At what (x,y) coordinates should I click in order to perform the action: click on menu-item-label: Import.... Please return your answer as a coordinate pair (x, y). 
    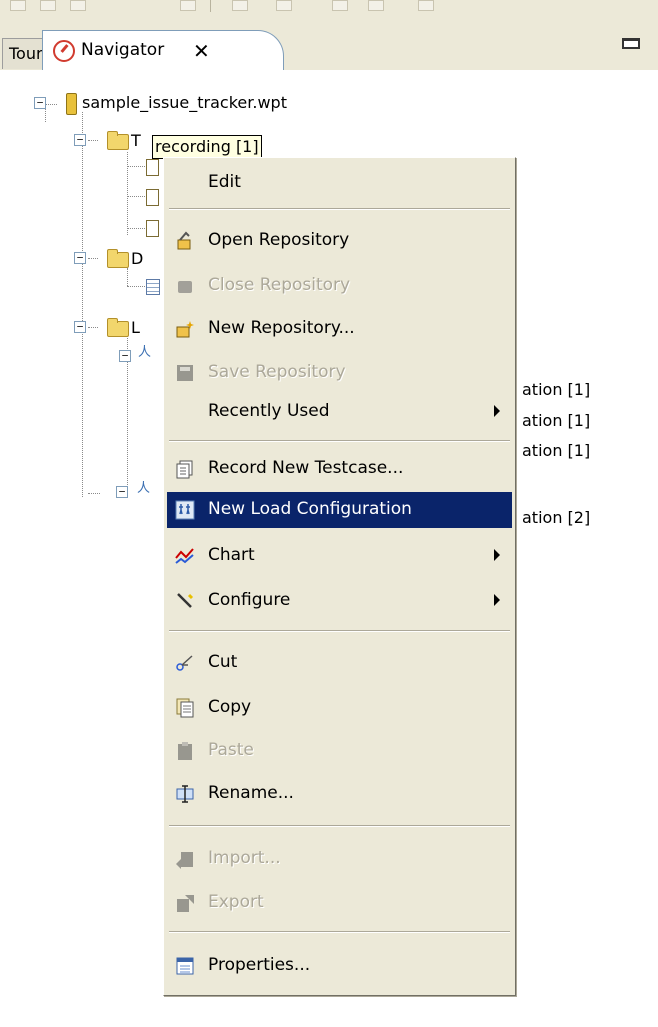
    Looking at the image, I should click on (244, 858).